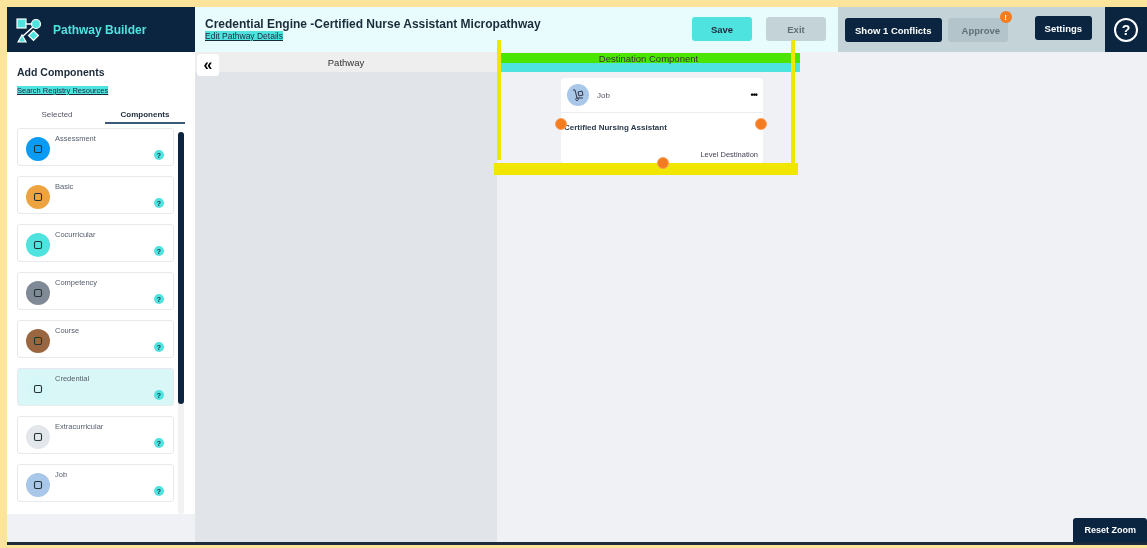 This screenshot has width=1147, height=548. Describe the element at coordinates (578, 95) in the screenshot. I see `hand-truck-icon` at that location.